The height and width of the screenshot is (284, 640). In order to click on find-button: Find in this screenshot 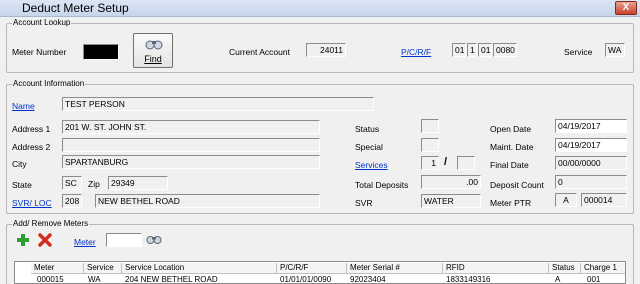, I will do `click(153, 50)`.